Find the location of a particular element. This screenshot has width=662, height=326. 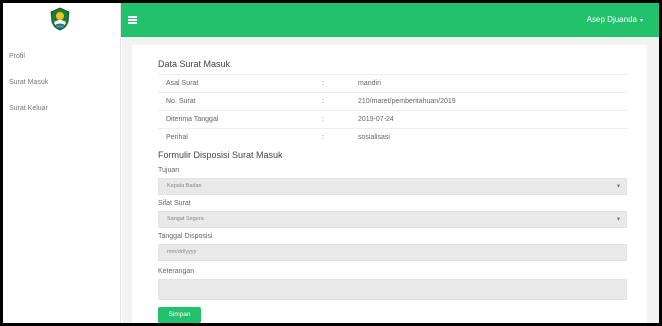

tanggal-disposisi-label: Tanggal Disposisi is located at coordinates (185, 236).